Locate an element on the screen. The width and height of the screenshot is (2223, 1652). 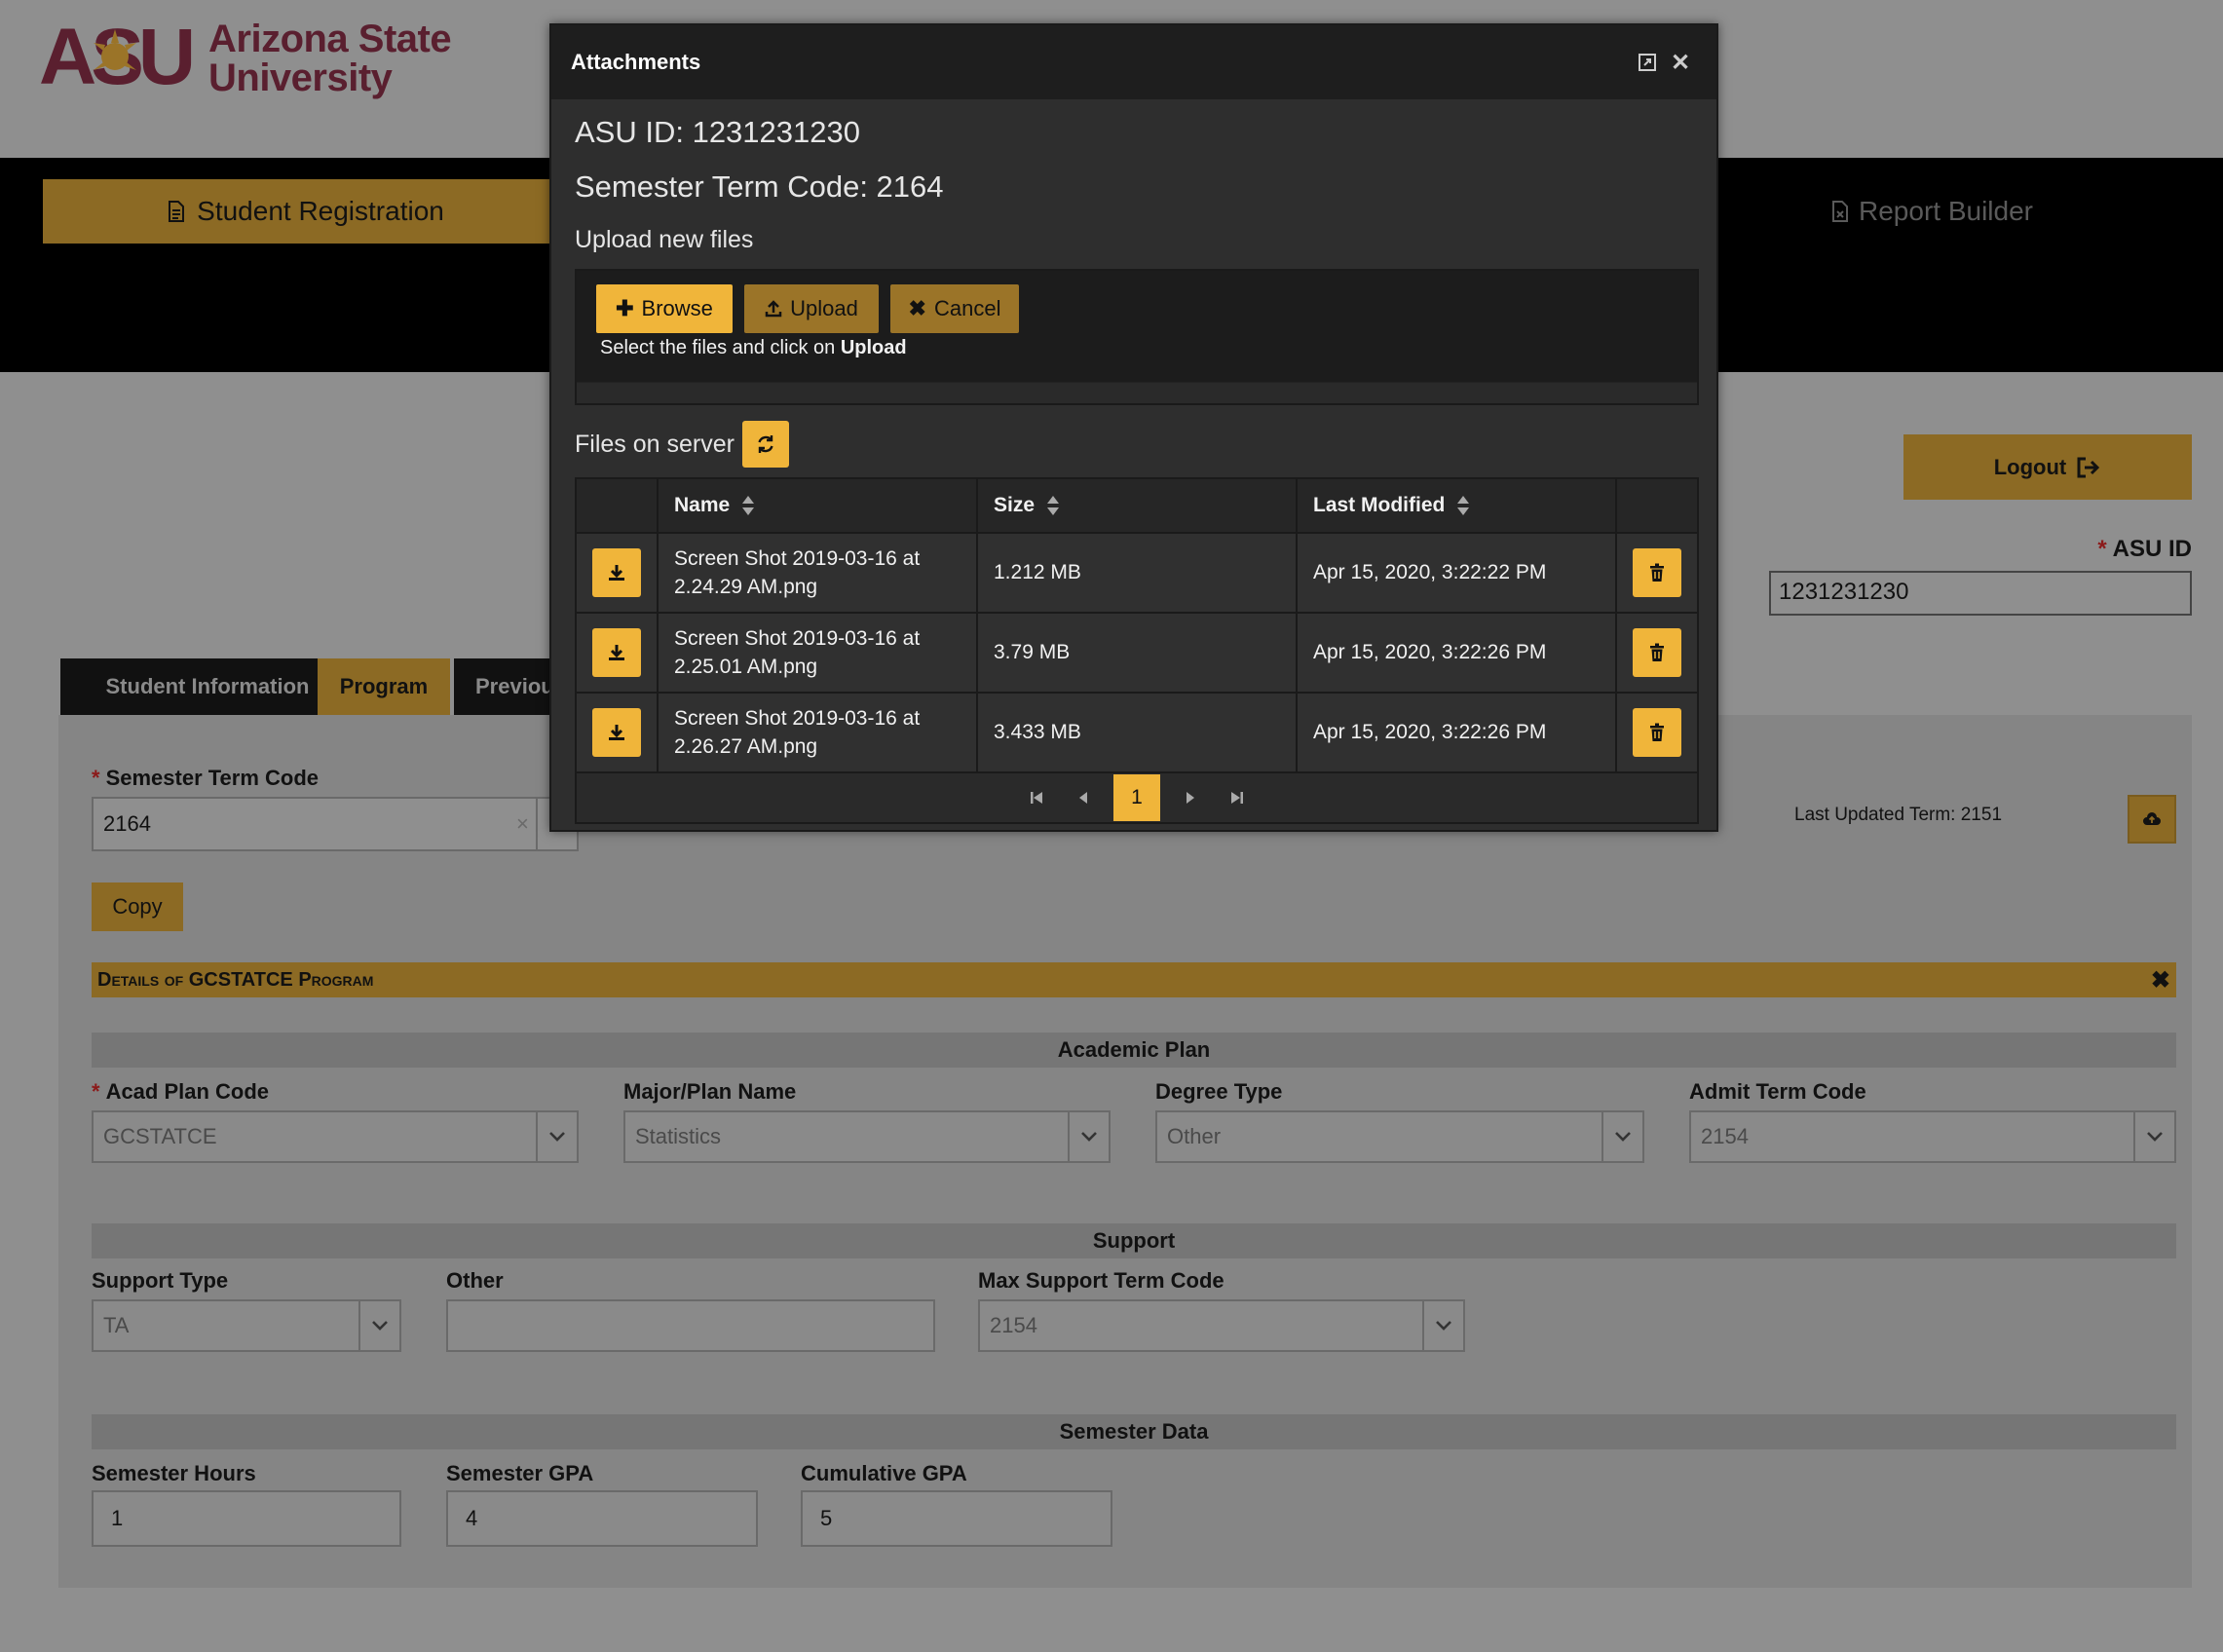
asu-id-label: * ASU ID is located at coordinates (2144, 549).